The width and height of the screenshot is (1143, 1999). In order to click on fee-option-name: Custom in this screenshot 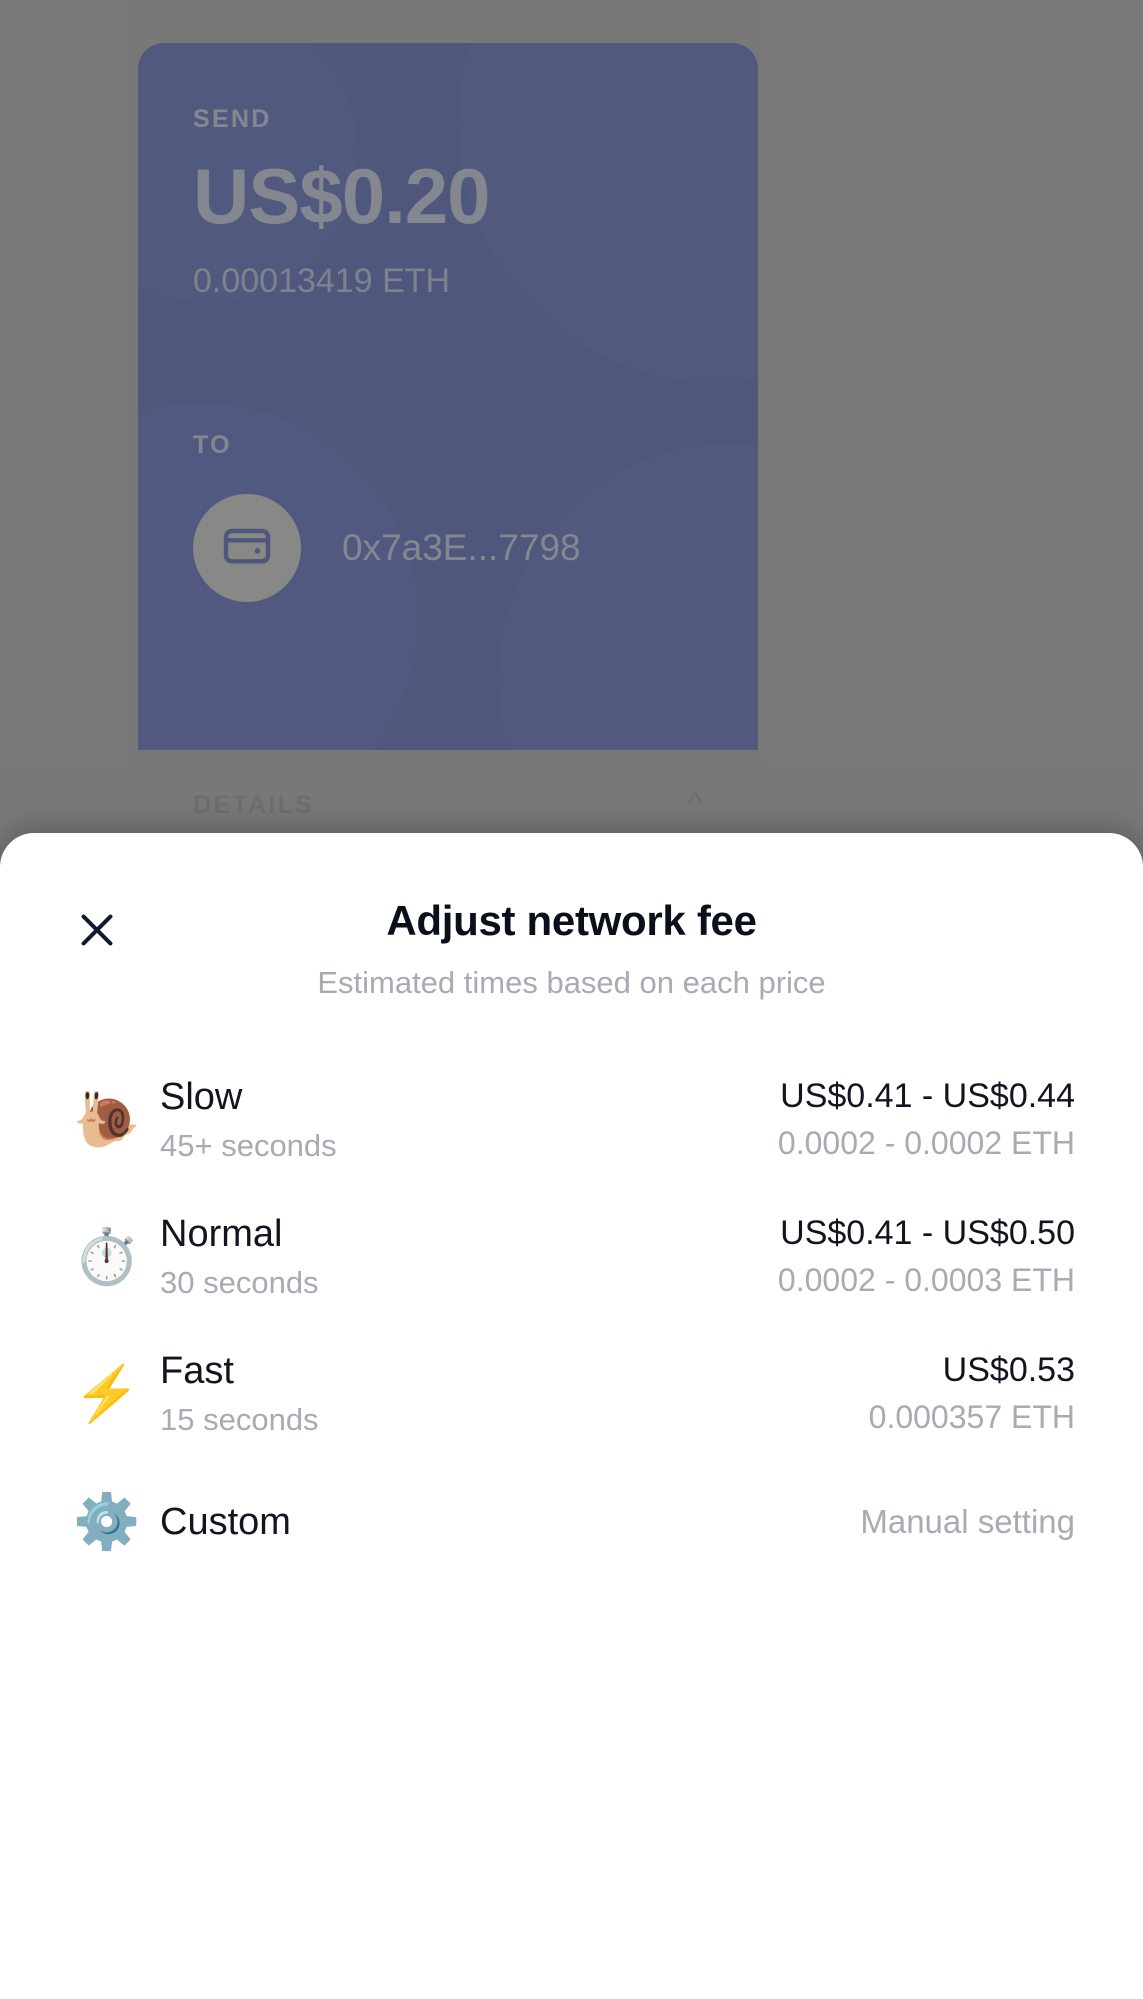, I will do `click(225, 1522)`.